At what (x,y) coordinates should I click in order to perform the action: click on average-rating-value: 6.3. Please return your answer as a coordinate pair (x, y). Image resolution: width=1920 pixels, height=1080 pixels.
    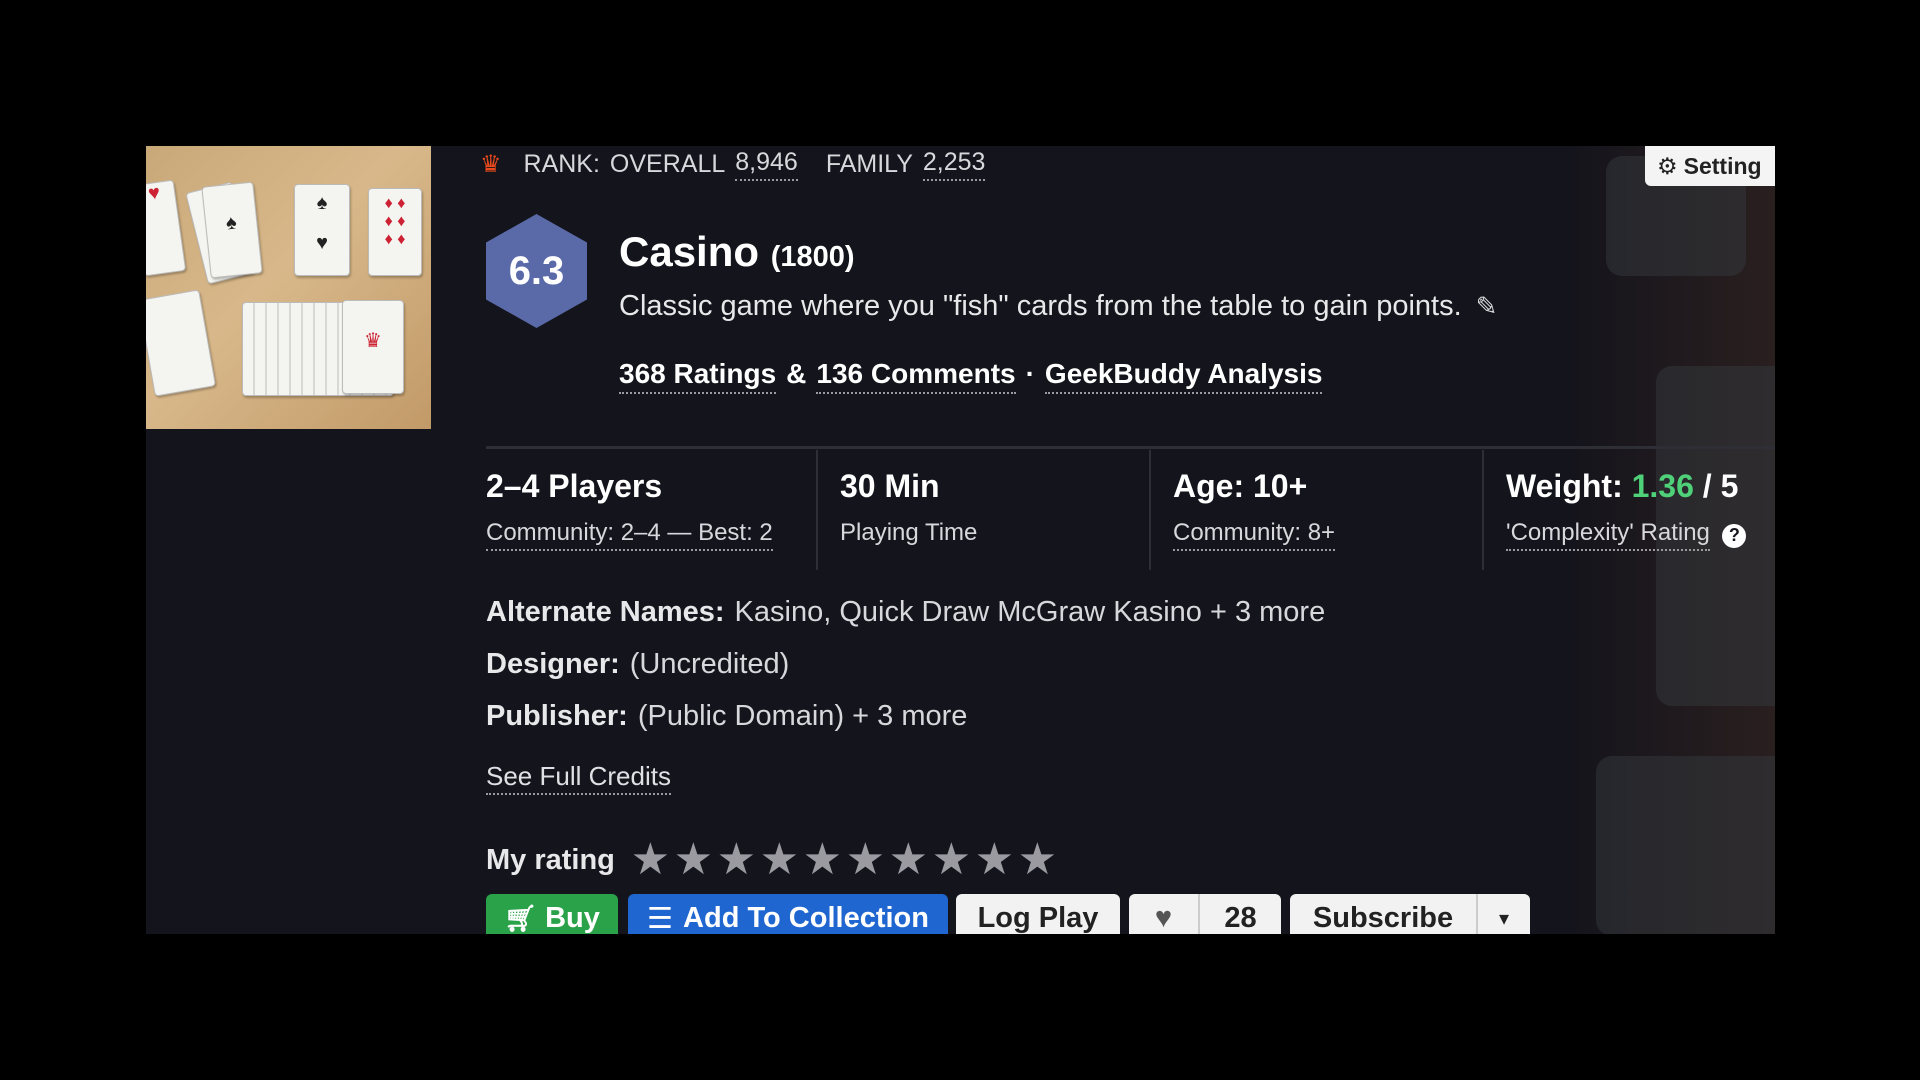
    Looking at the image, I should click on (536, 270).